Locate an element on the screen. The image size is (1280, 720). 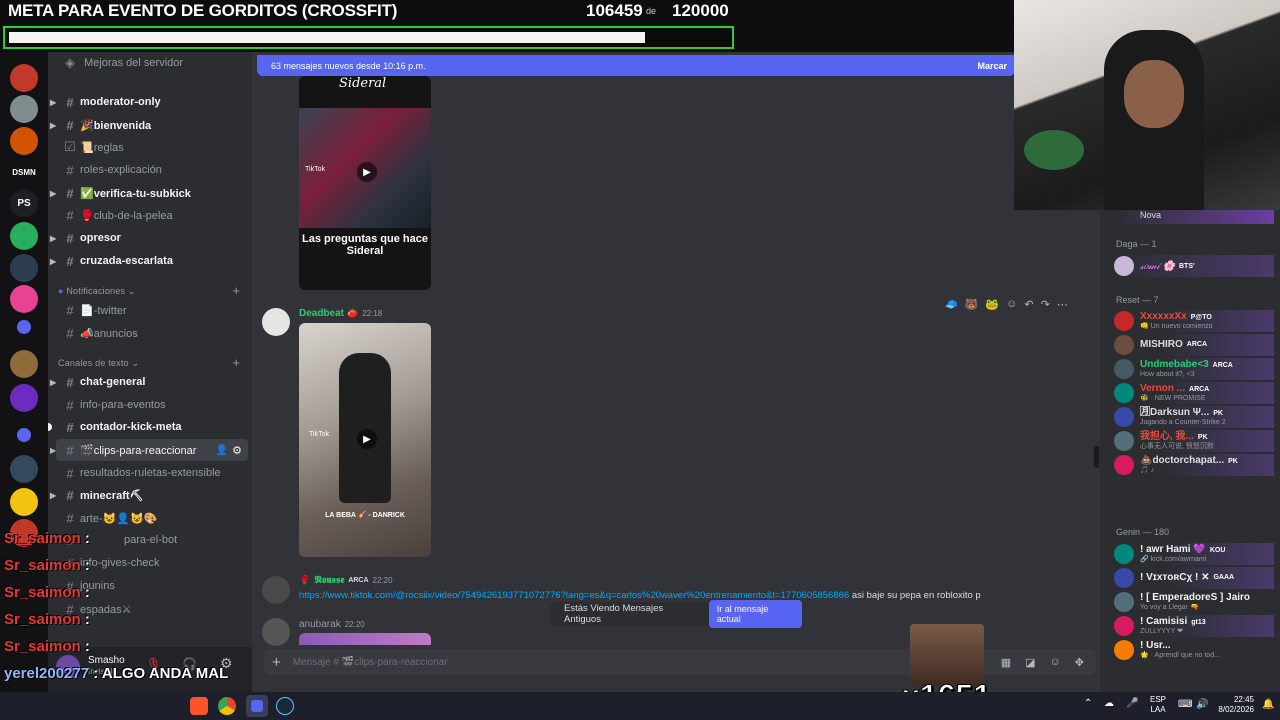
discord-taskbar-icon is located at coordinates (257, 706).